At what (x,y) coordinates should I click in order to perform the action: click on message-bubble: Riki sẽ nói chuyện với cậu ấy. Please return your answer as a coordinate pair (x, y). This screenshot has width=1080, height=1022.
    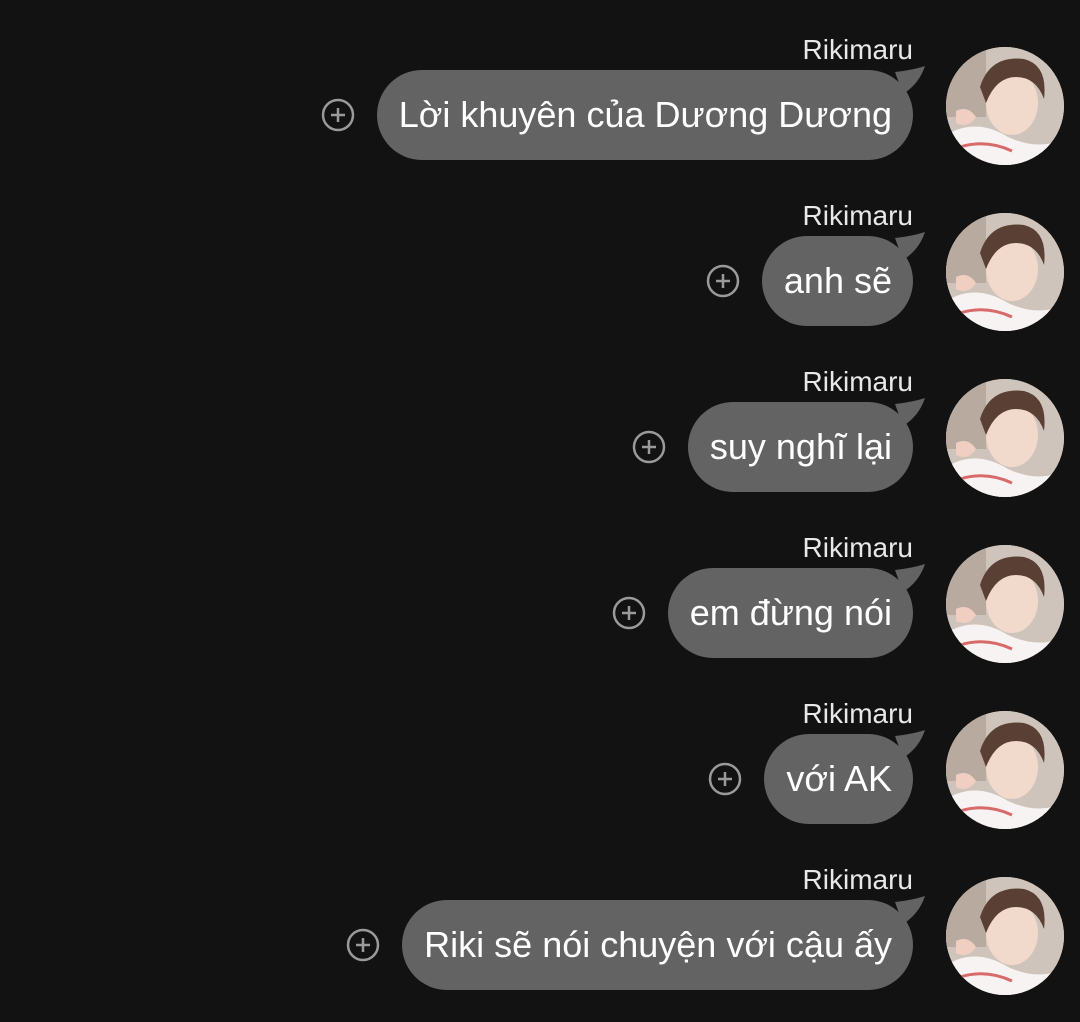
    Looking at the image, I should click on (663, 943).